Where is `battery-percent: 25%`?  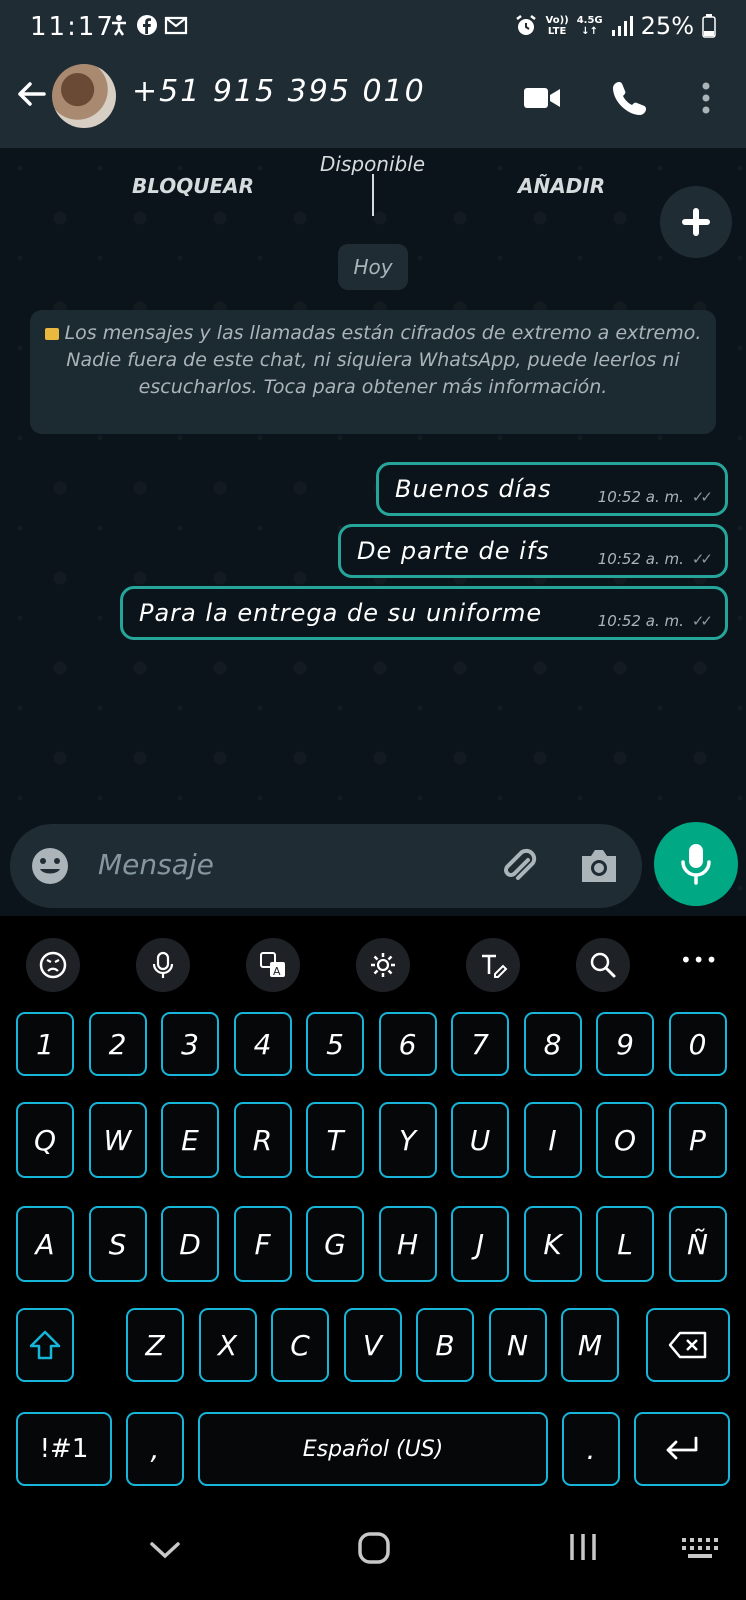 battery-percent: 25% is located at coordinates (667, 26).